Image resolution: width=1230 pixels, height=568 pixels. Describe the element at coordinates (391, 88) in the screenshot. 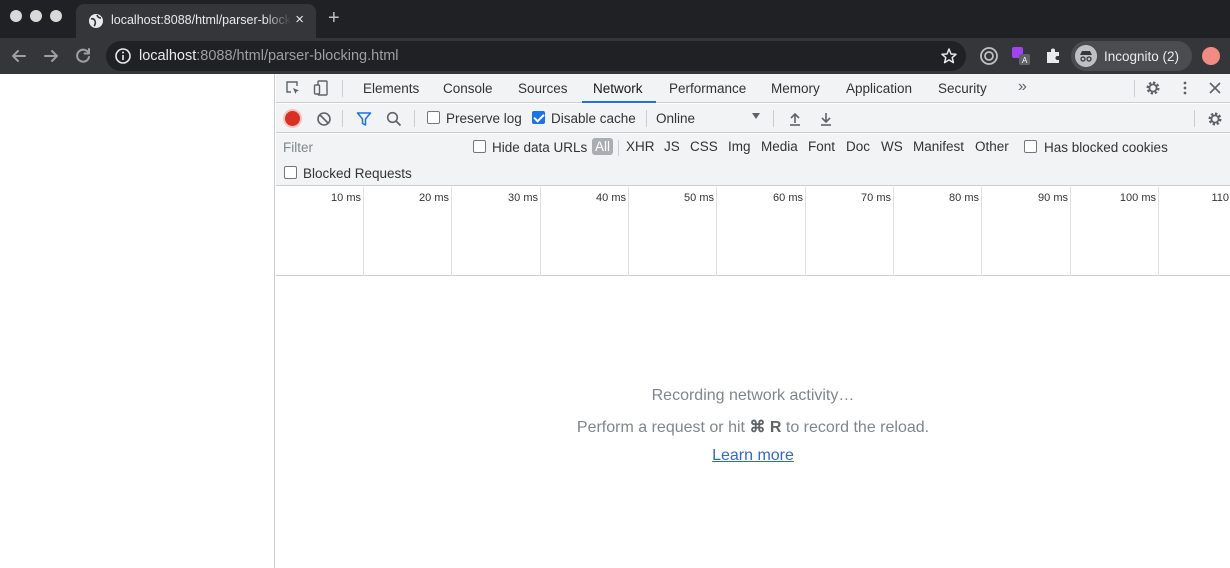

I see `tab-elements: Elements` at that location.